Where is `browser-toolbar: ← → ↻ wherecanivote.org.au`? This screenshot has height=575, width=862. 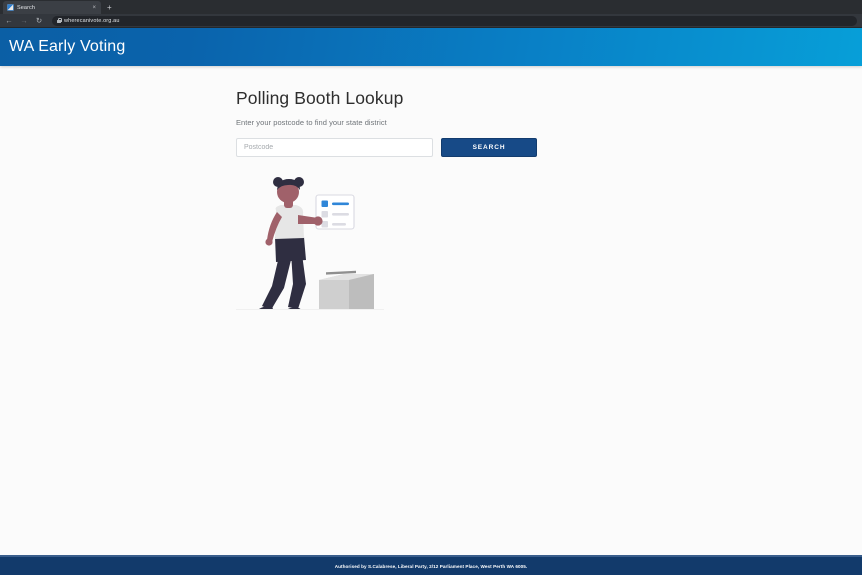 browser-toolbar: ← → ↻ wherecanivote.org.au is located at coordinates (431, 21).